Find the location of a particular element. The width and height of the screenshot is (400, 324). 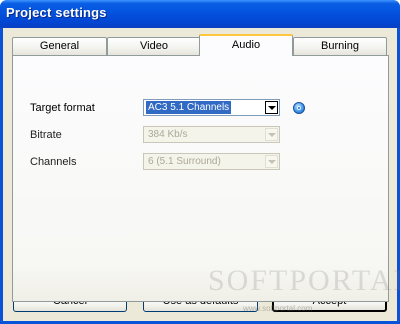

tab-general: General is located at coordinates (59, 46).